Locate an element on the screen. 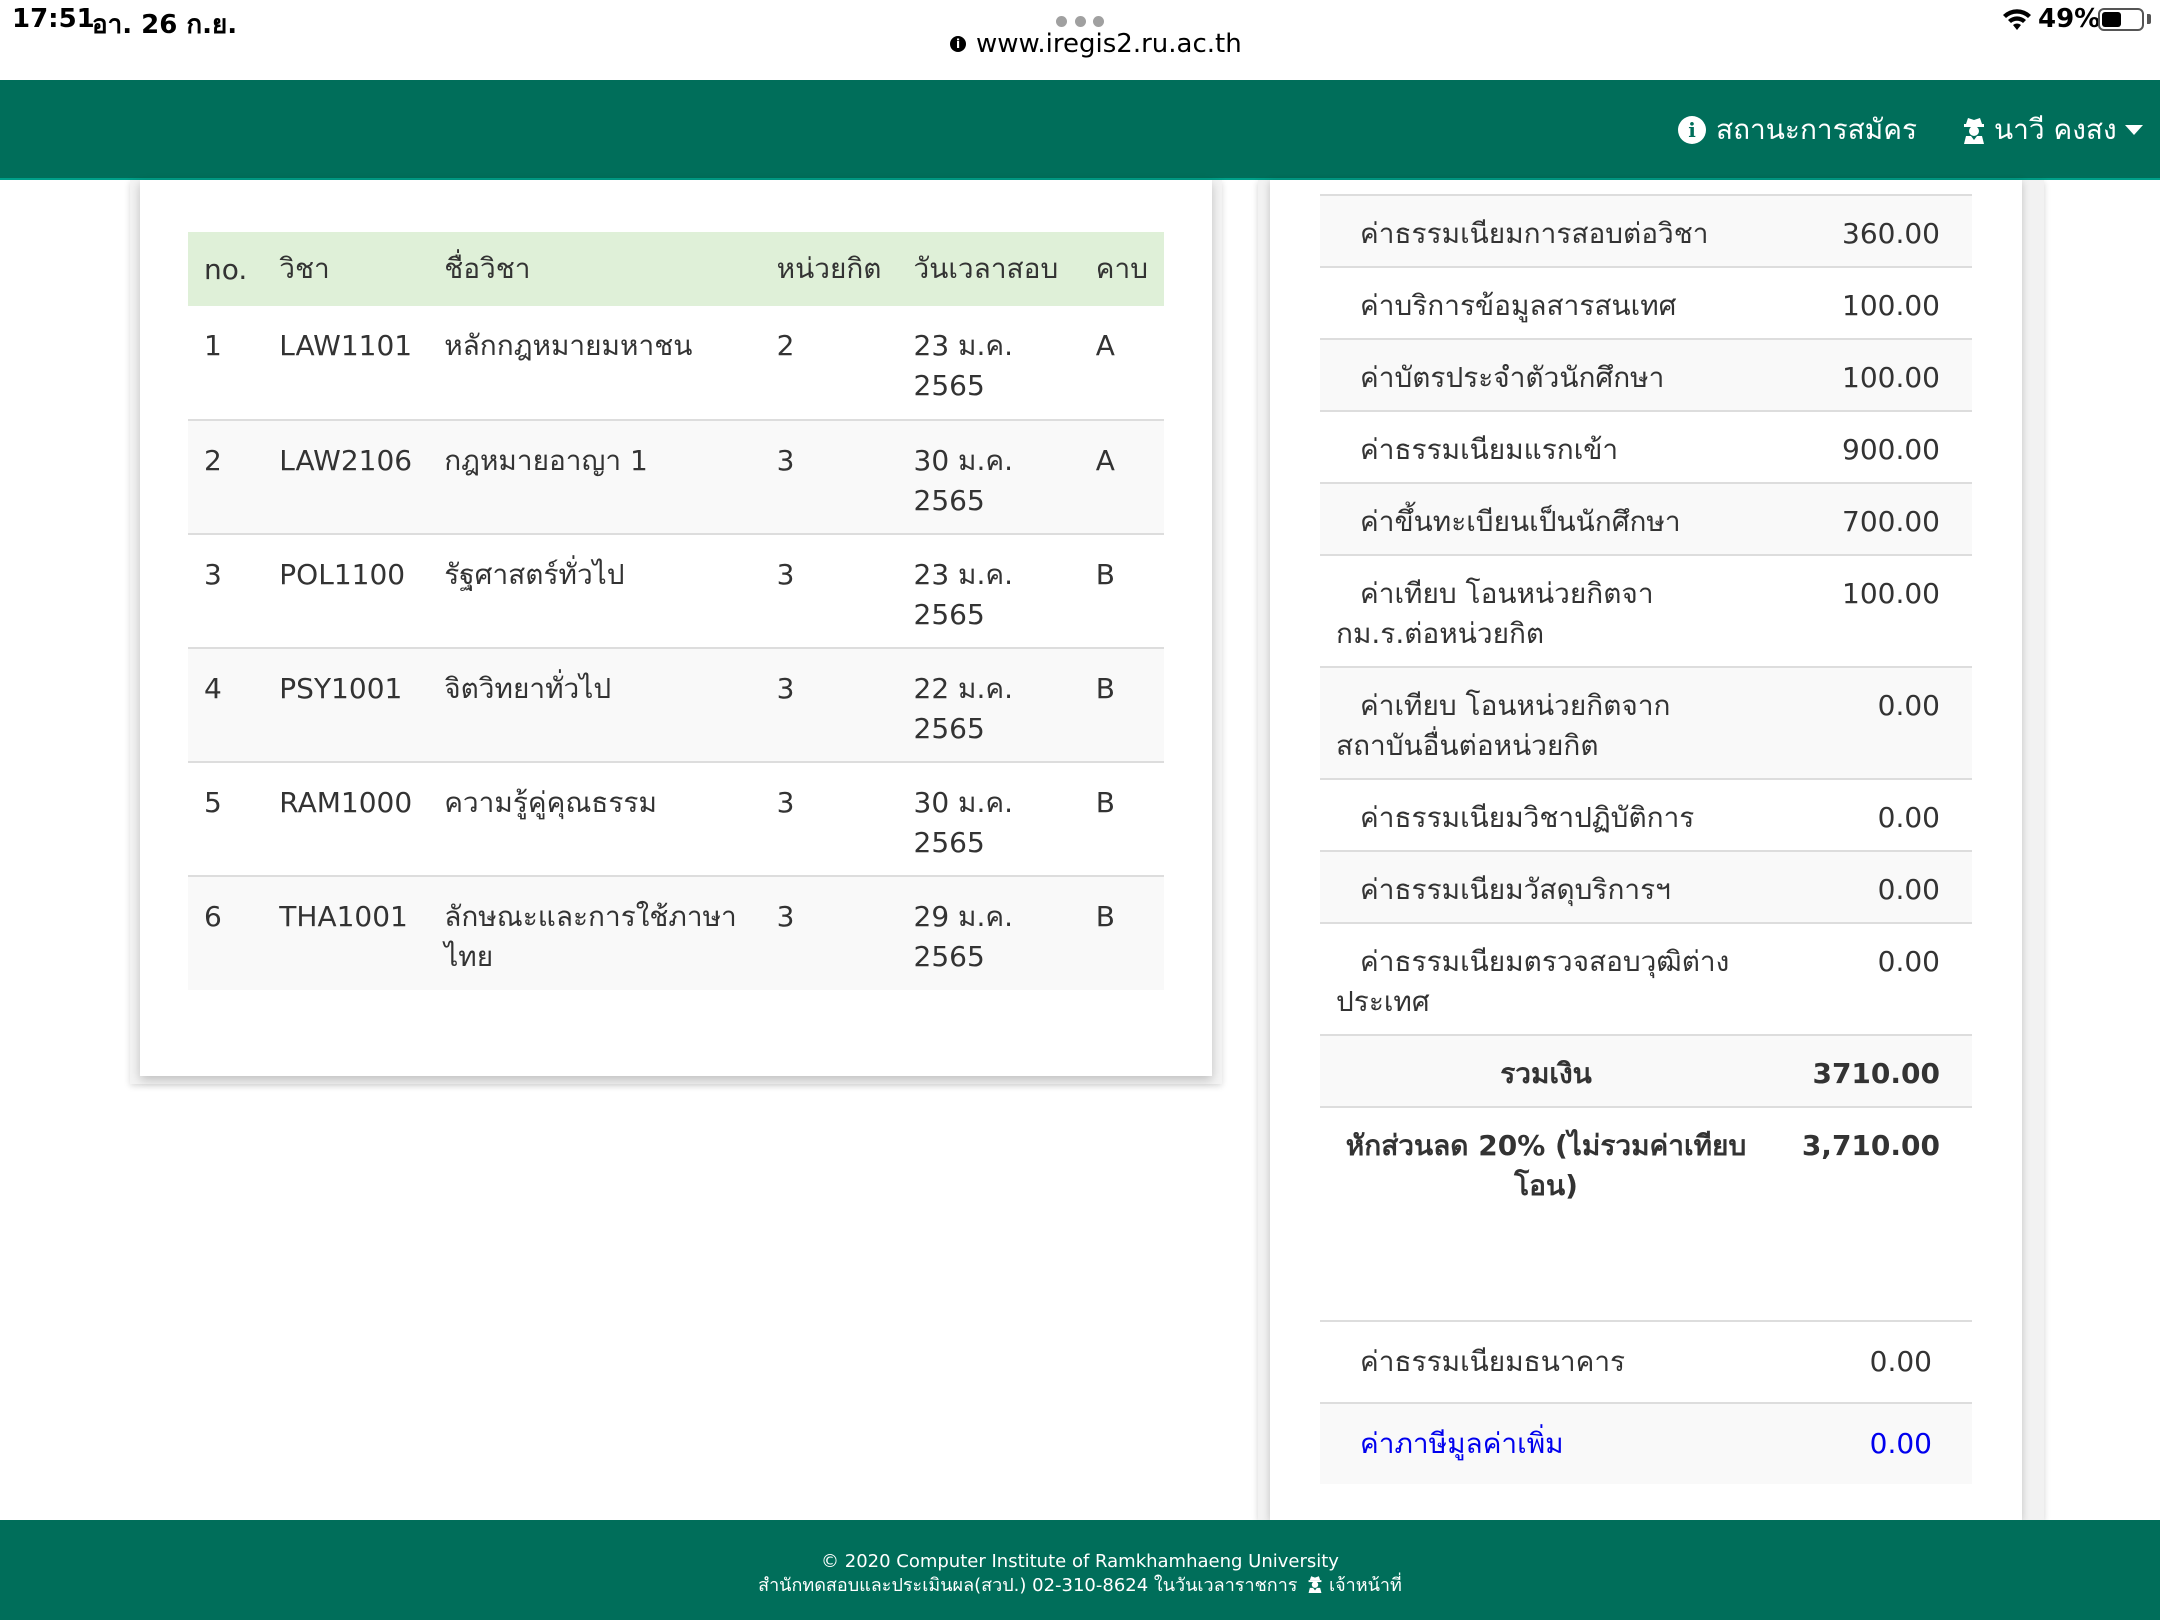  fee-row: ค่าธรรมเนียมแรกเข้า 900.00 is located at coordinates (1646, 446).